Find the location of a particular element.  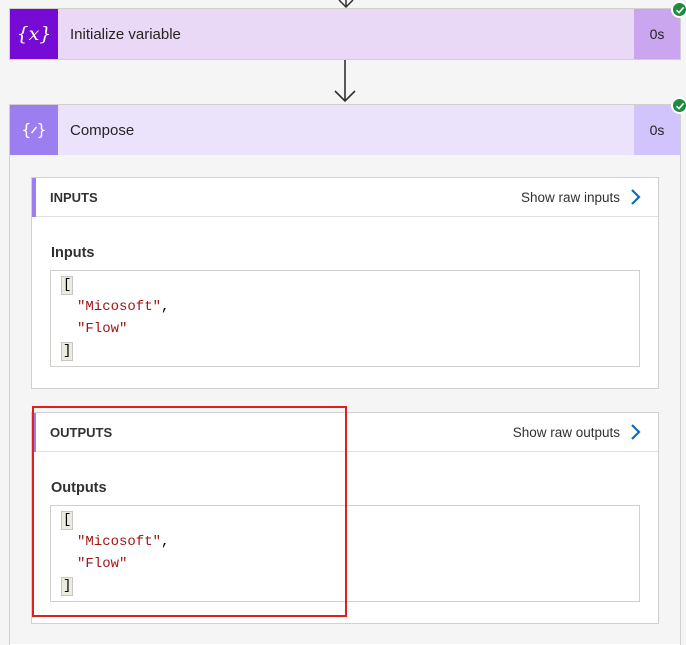

show-raw-inputs-link: Show raw inputs is located at coordinates (581, 197).